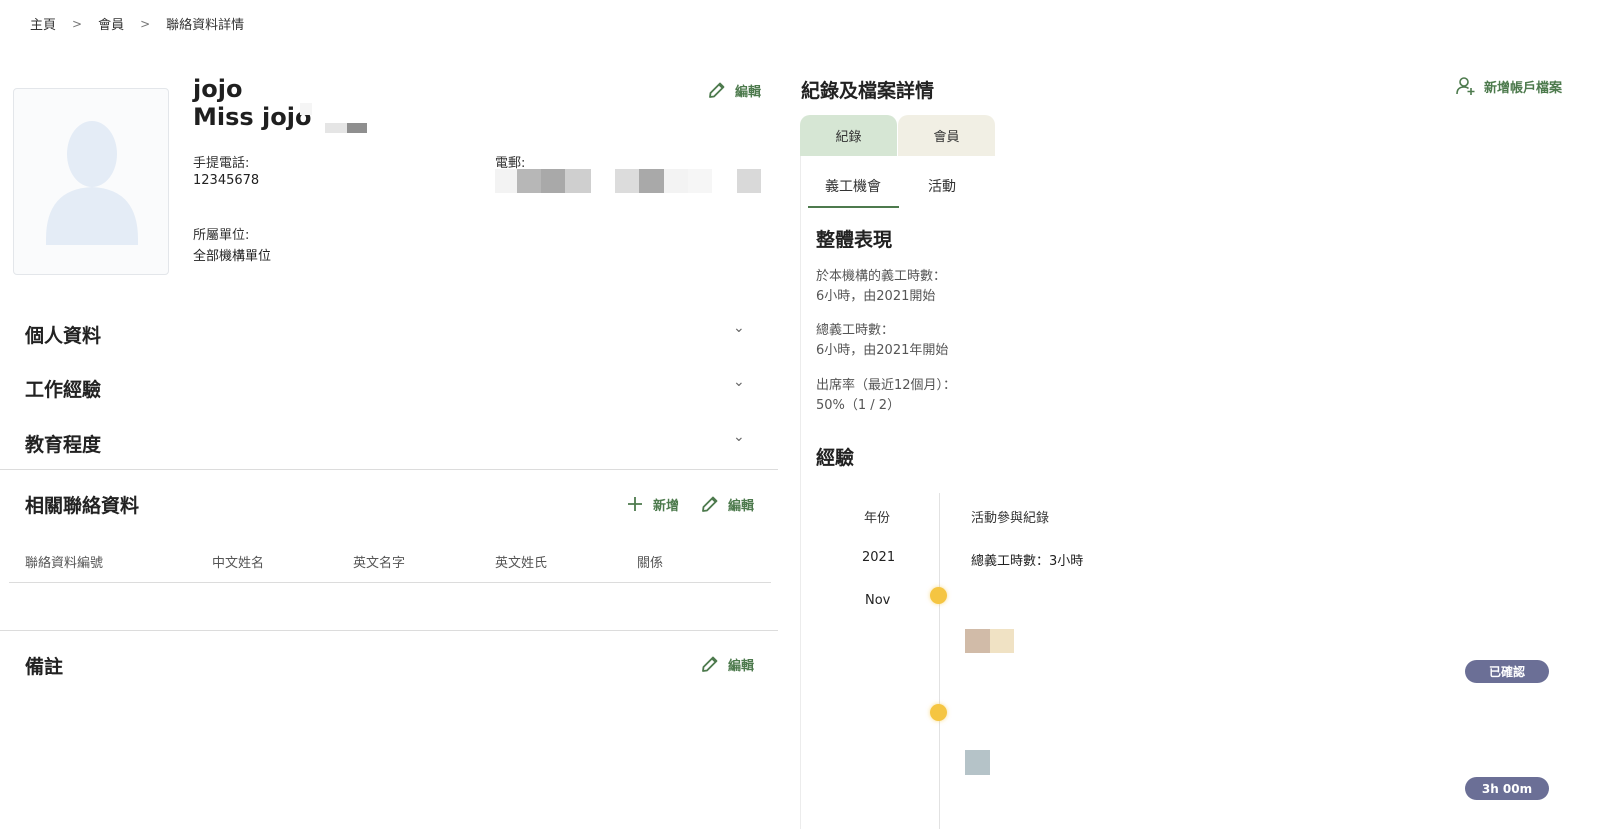  I want to click on add-label: 新增, so click(666, 506).